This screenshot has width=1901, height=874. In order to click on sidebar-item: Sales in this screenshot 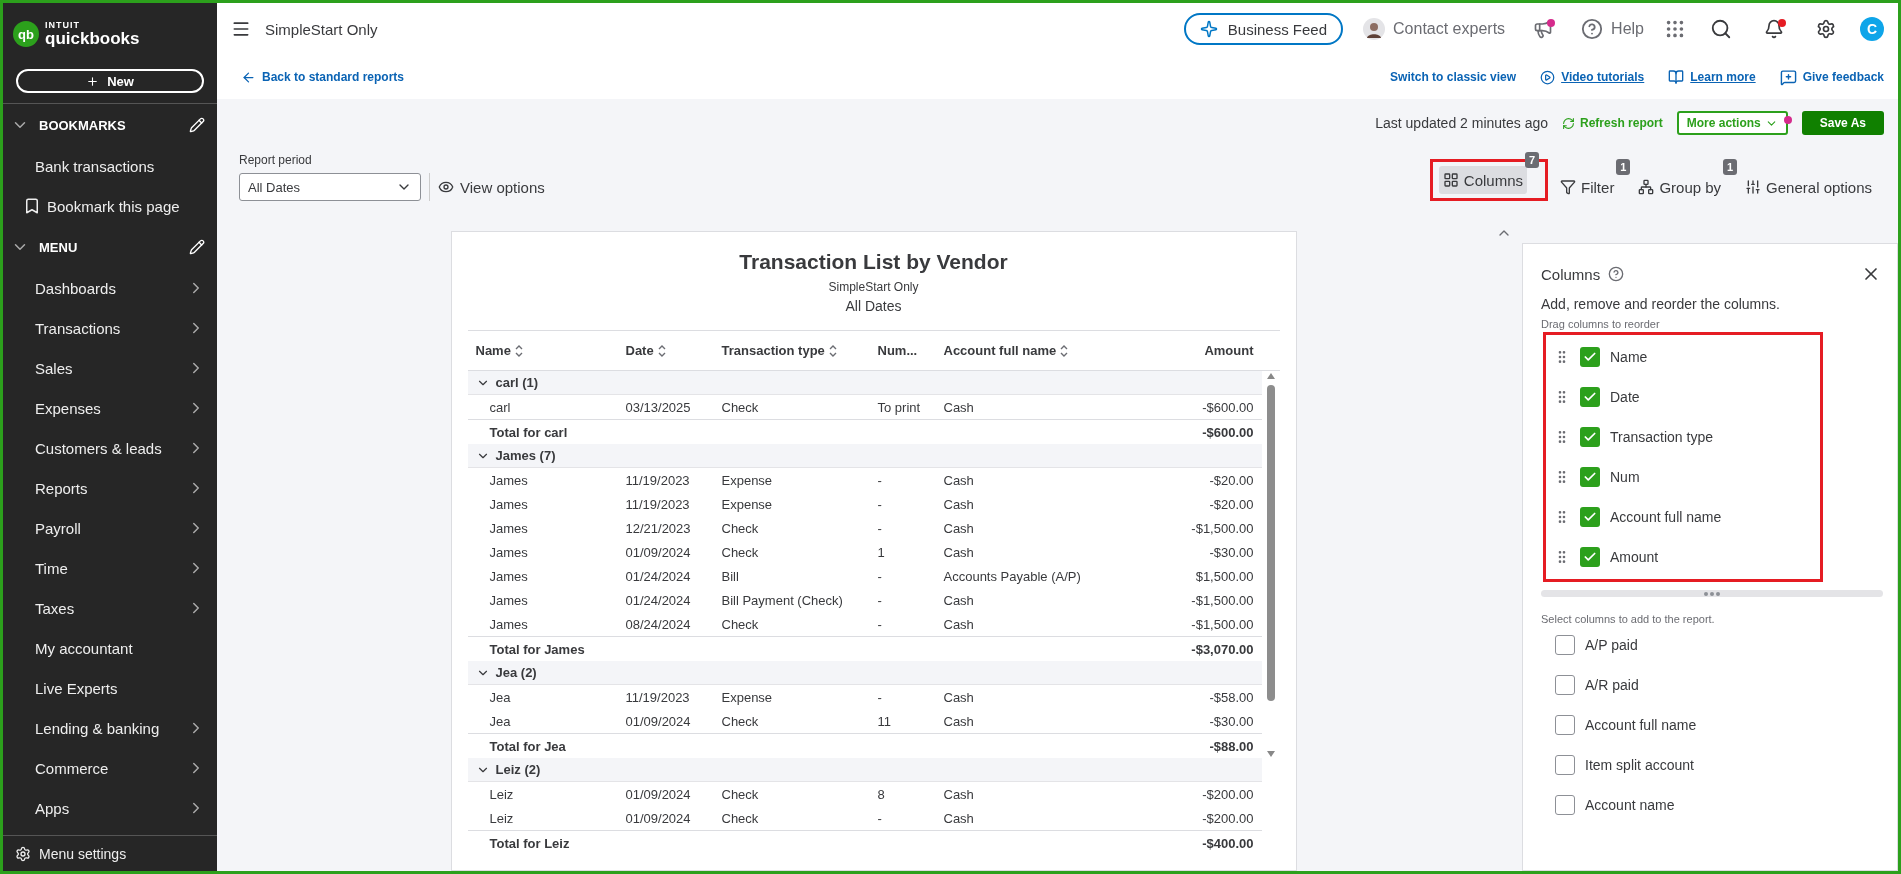, I will do `click(110, 368)`.